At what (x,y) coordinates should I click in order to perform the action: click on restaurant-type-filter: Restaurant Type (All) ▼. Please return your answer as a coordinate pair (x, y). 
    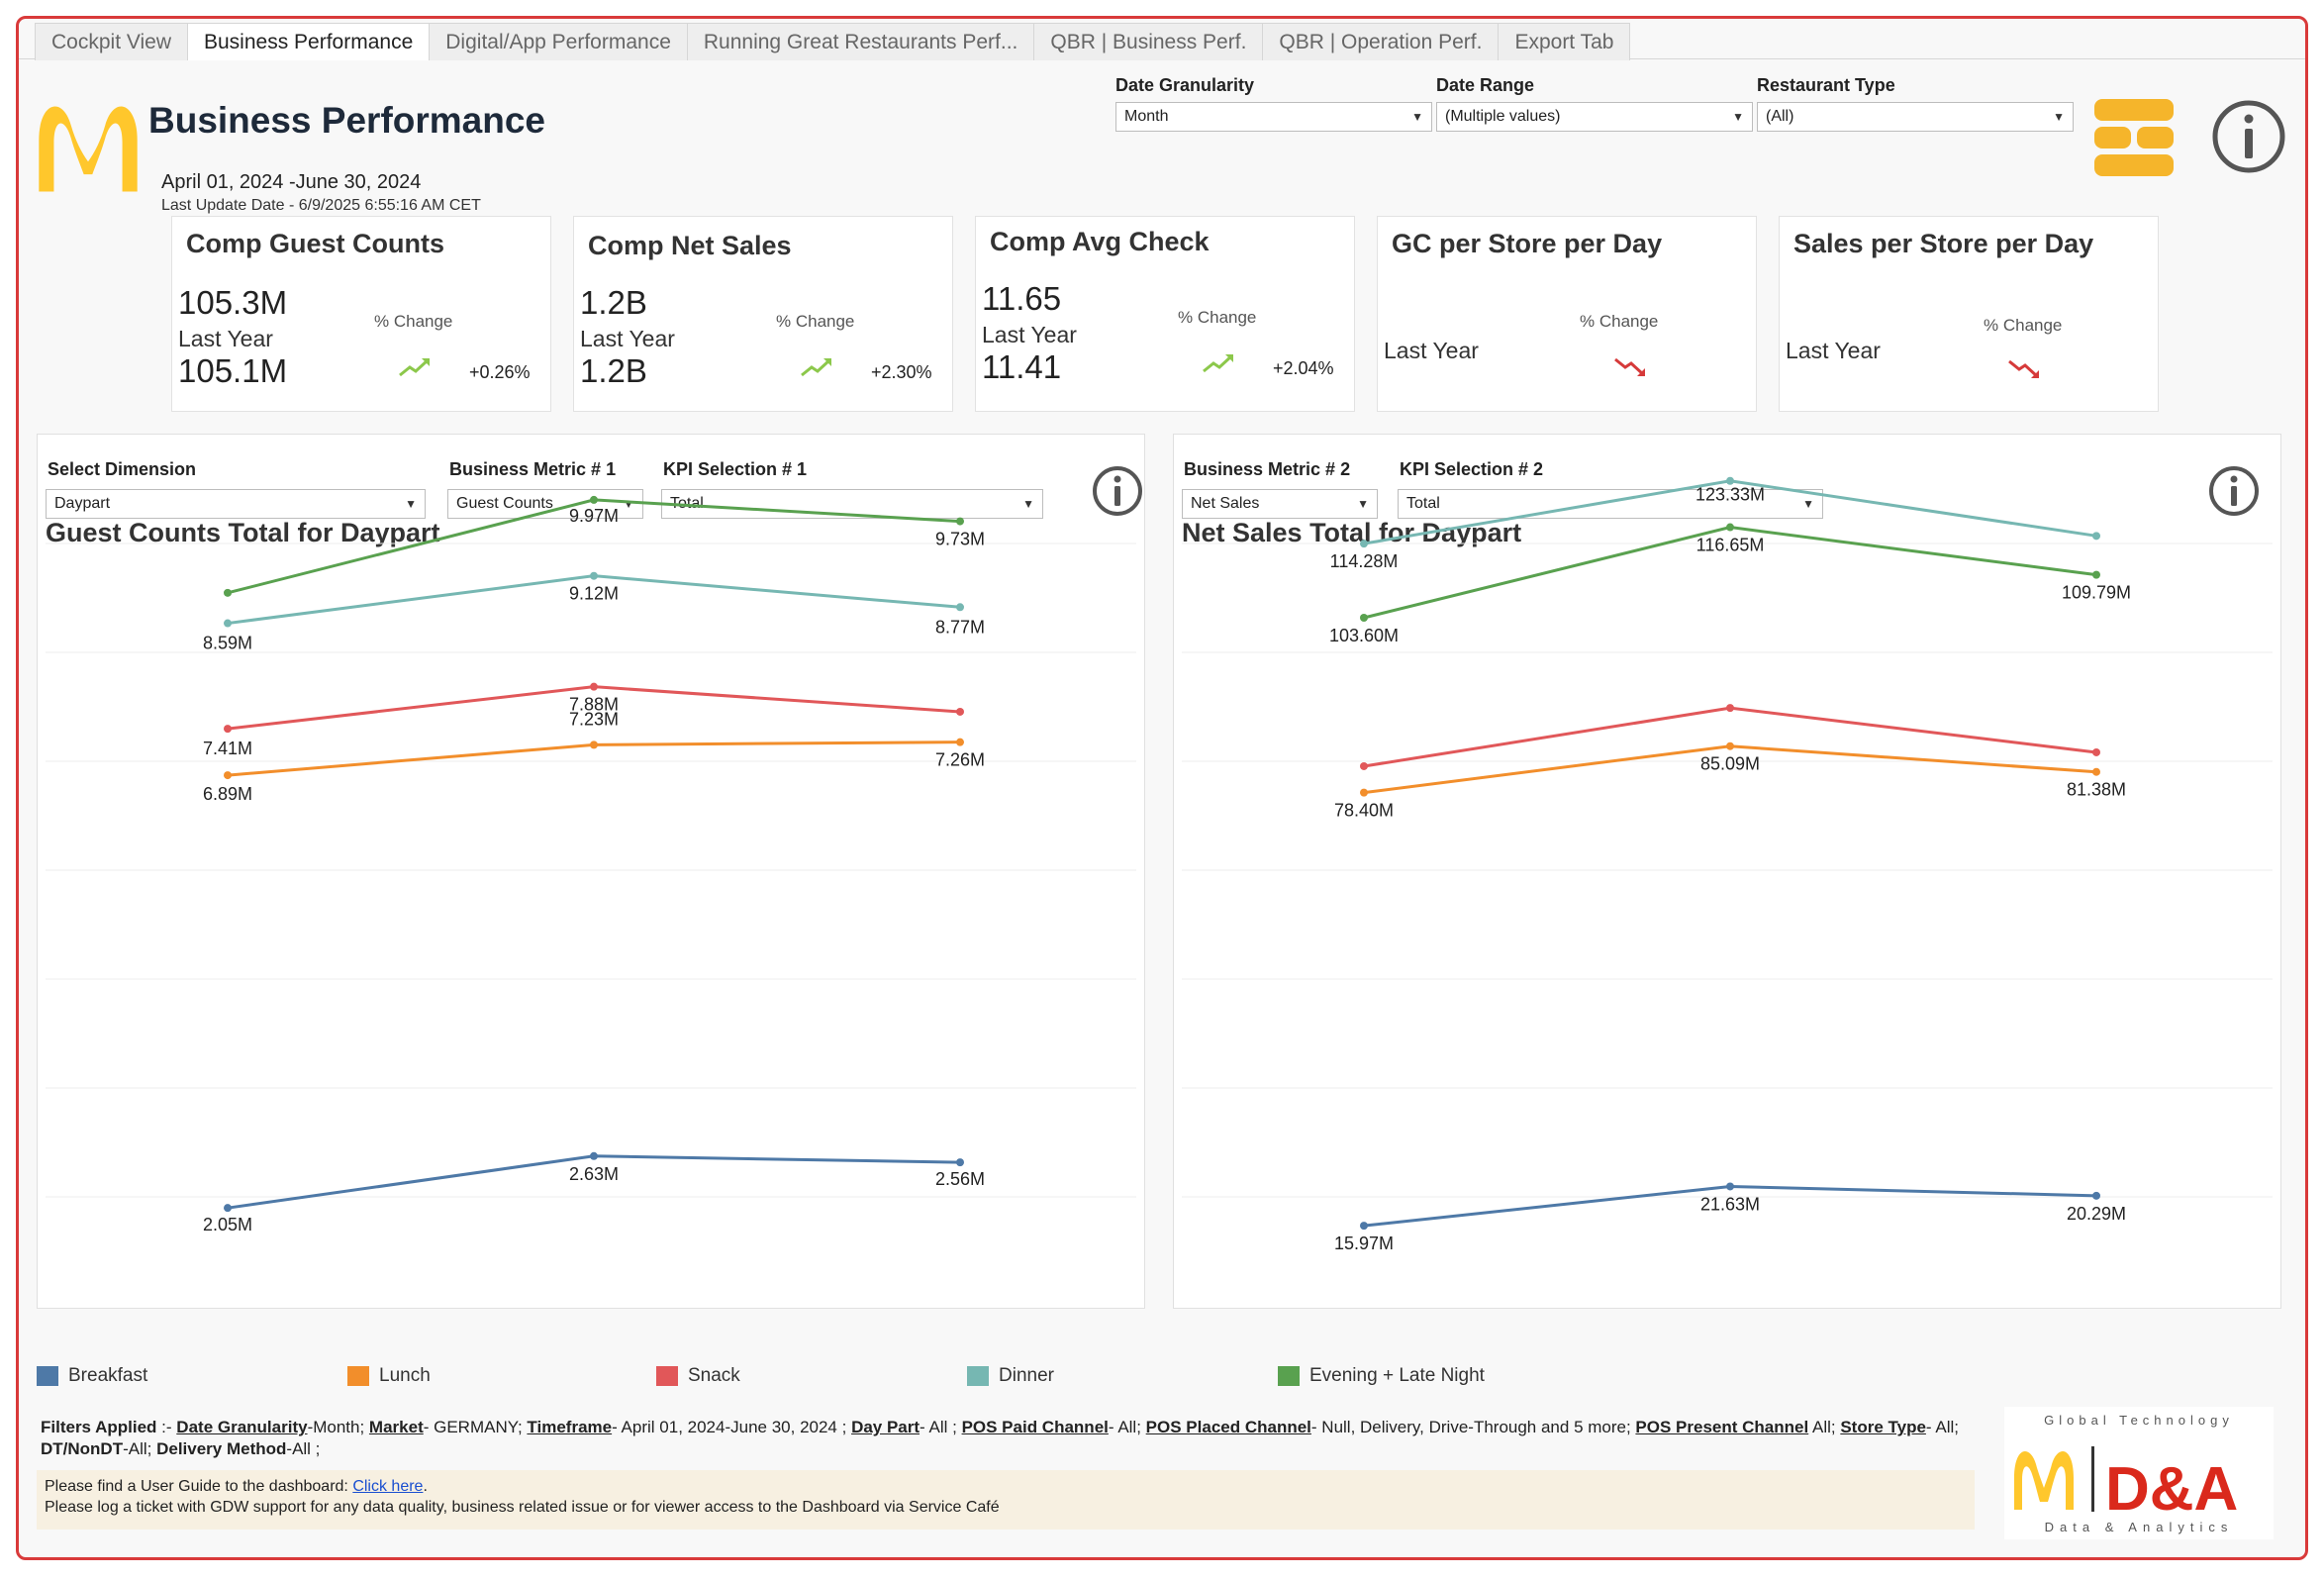
    Looking at the image, I should click on (1915, 104).